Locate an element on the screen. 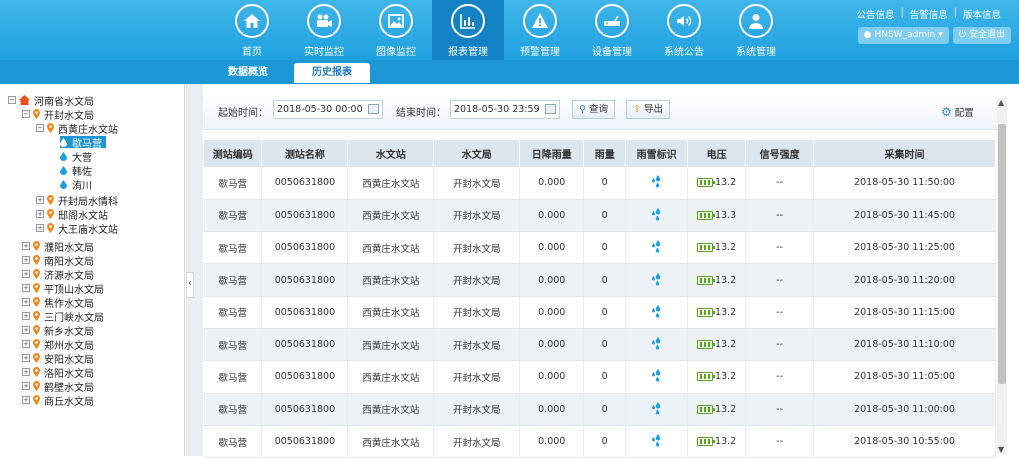 The height and width of the screenshot is (458, 1019). rain-drops-icon is located at coordinates (655, 343).